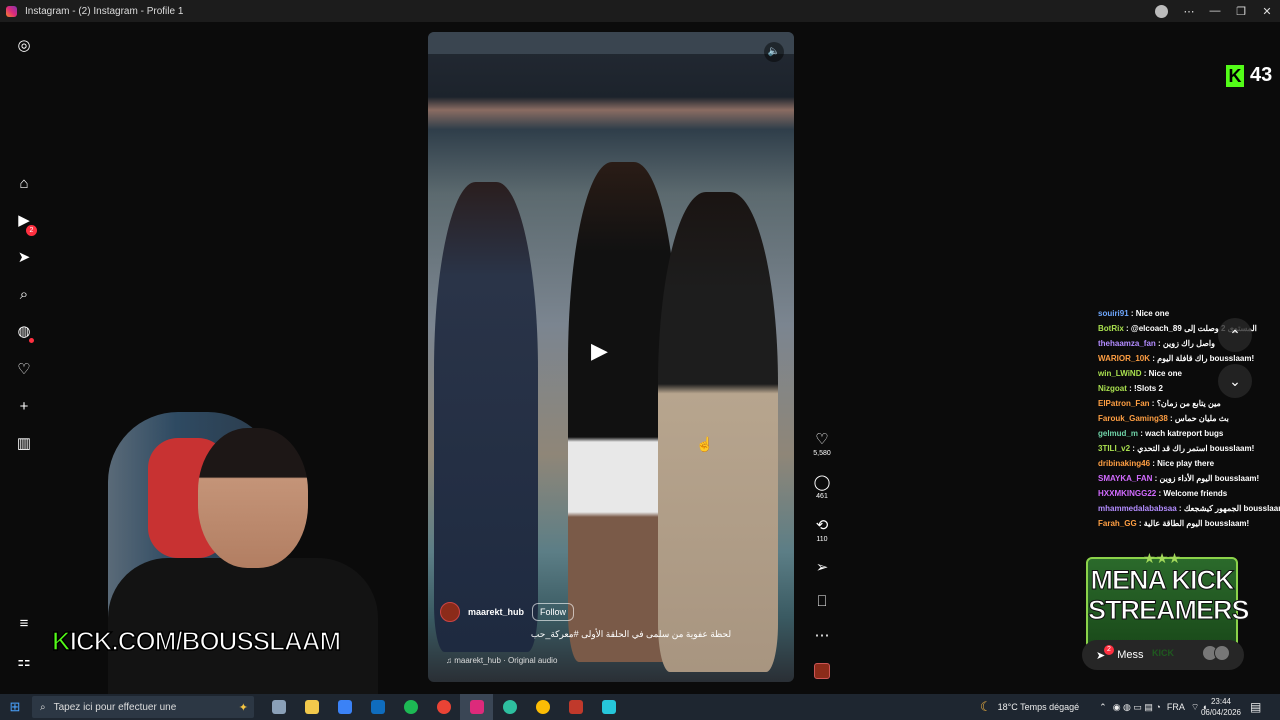 This screenshot has width=1280, height=720. What do you see at coordinates (553, 612) in the screenshot?
I see `follow-button: Follow` at bounding box center [553, 612].